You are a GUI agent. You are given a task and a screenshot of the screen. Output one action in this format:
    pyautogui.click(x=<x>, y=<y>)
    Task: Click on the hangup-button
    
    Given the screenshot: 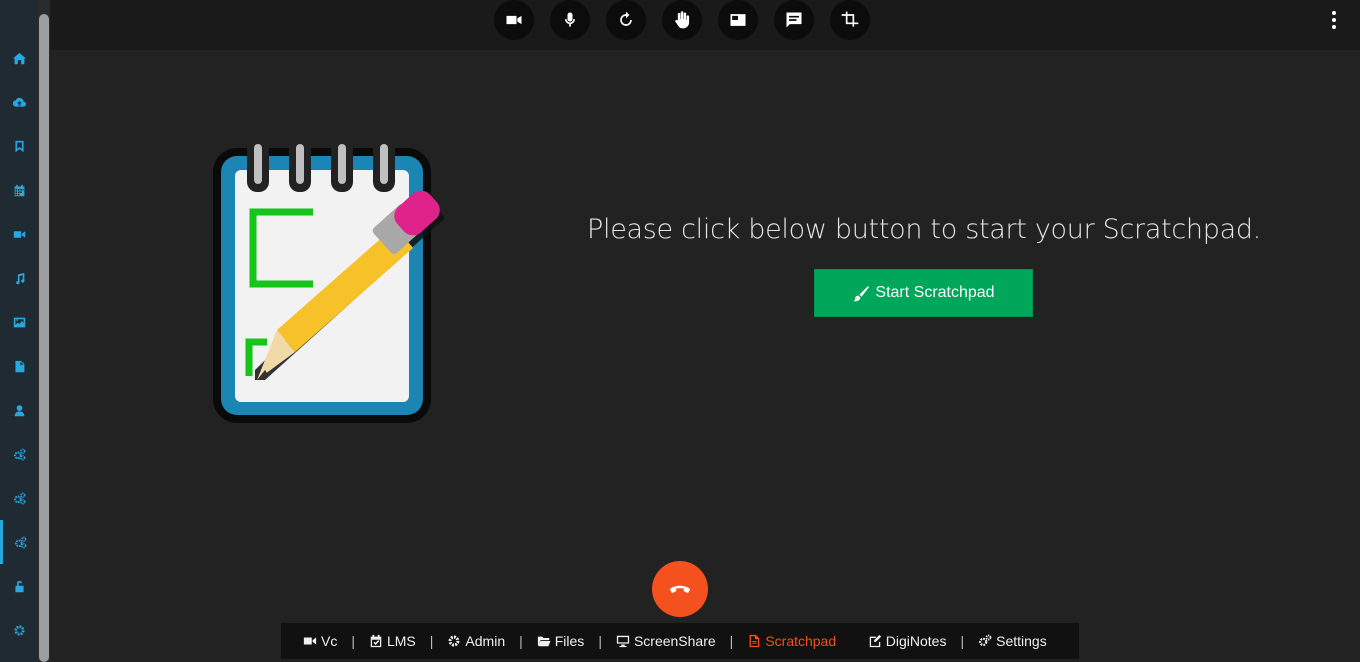 What is the action you would take?
    pyautogui.click(x=680, y=589)
    